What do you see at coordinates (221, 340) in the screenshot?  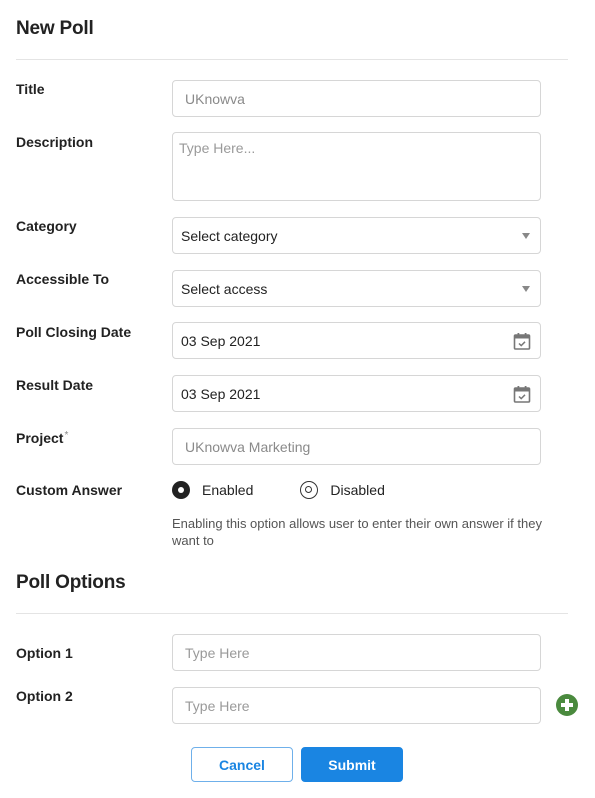 I see `poll-closing-date-value: 03 Sep 2021` at bounding box center [221, 340].